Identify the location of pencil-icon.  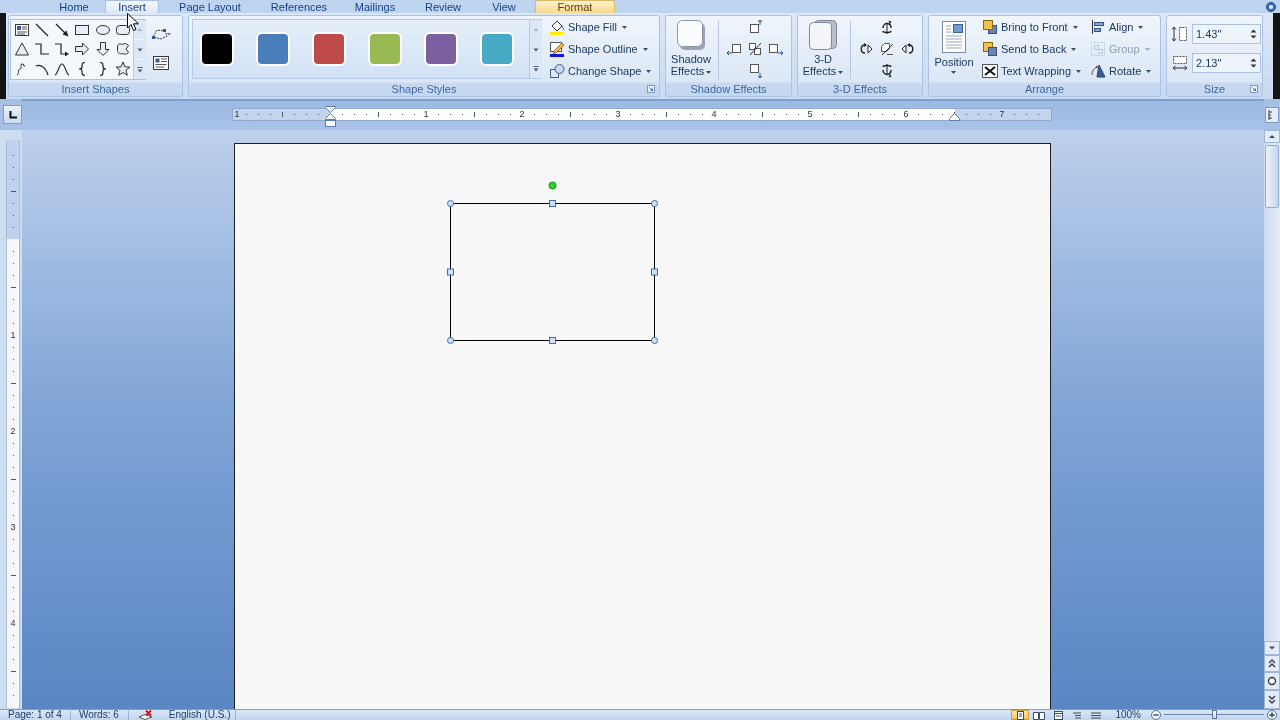
(557, 49).